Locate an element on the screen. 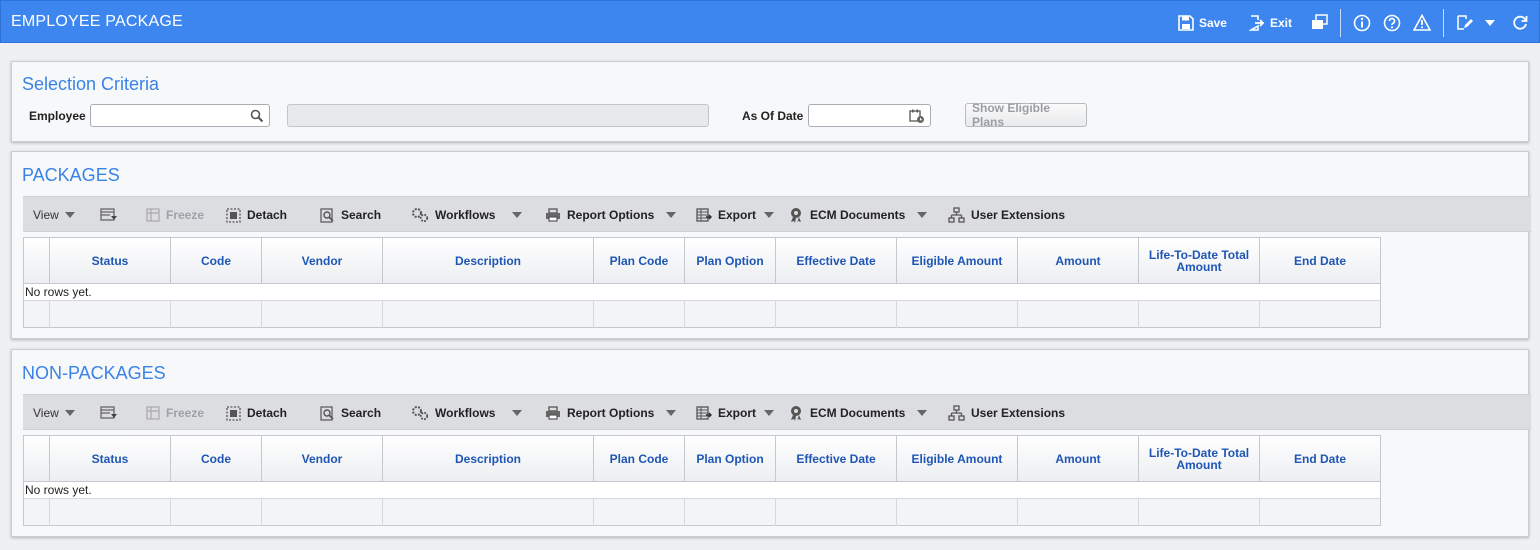  export-icon is located at coordinates (704, 412).